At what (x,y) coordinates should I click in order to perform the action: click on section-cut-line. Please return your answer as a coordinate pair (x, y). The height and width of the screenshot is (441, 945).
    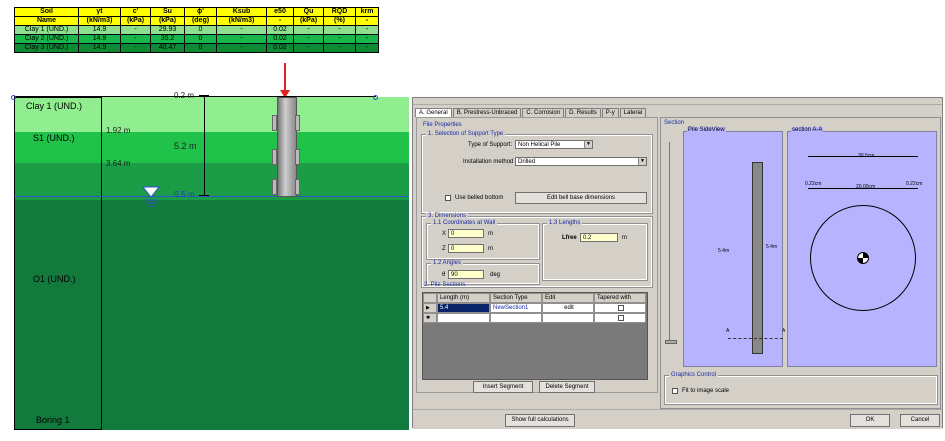
    Looking at the image, I should click on (755, 338).